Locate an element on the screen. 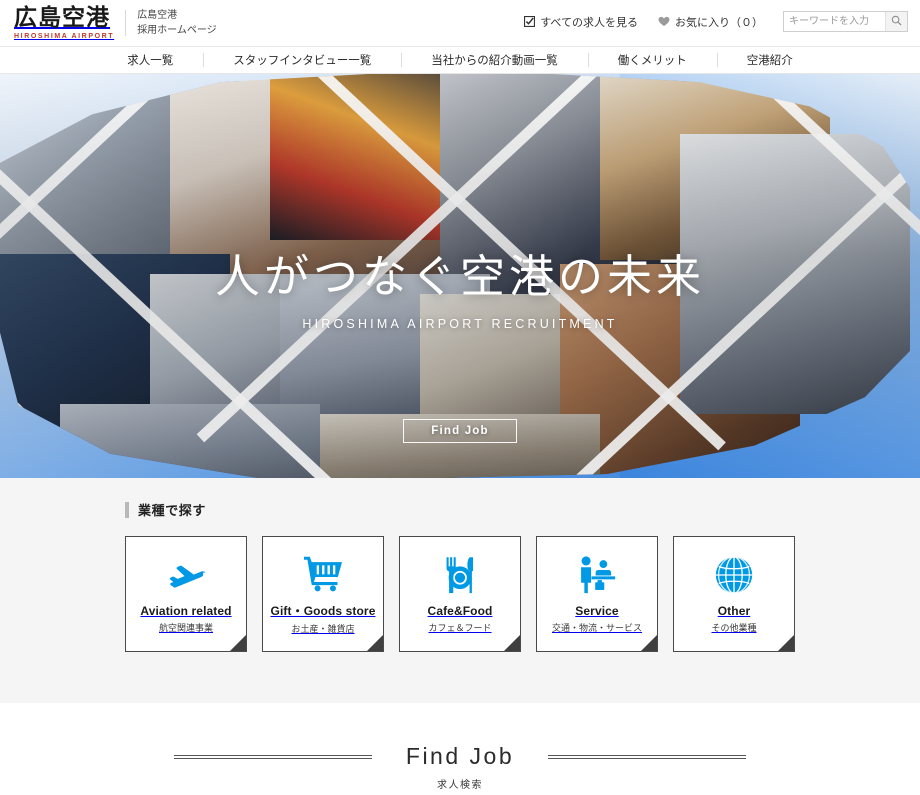 Image resolution: width=920 pixels, height=795 pixels. nav-item-airport-intro: 空港紹介 is located at coordinates (769, 60).